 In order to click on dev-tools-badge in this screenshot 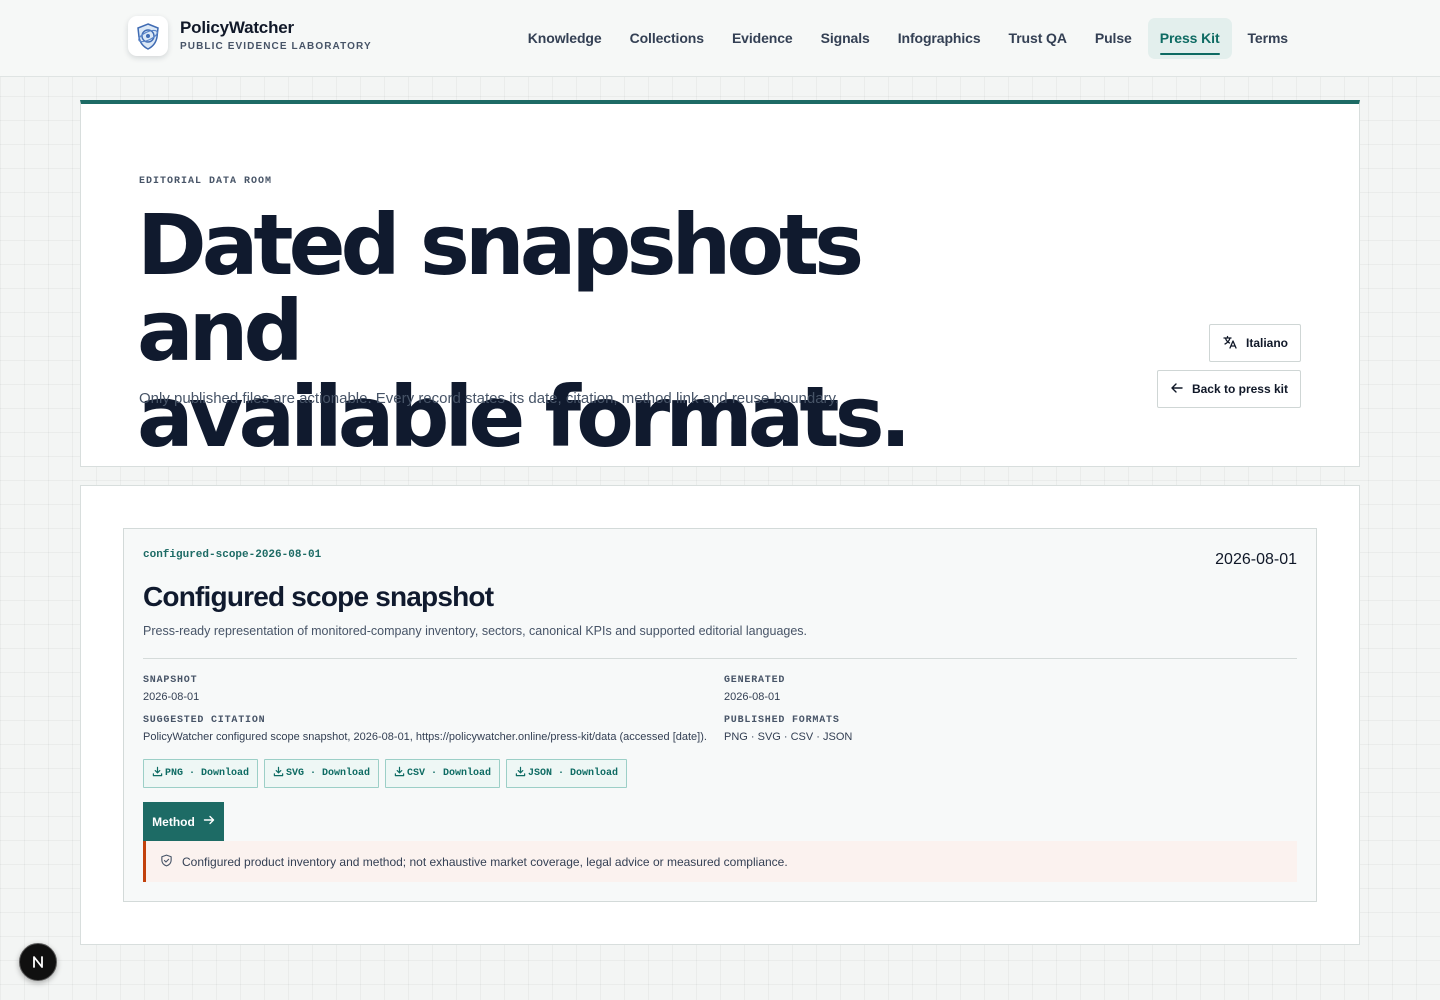, I will do `click(38, 962)`.